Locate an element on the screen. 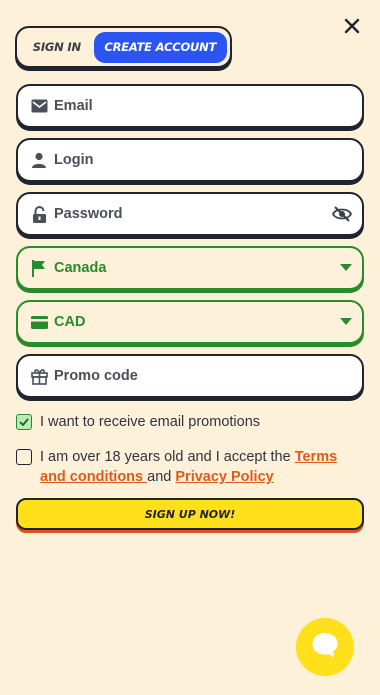 This screenshot has width=380, height=695. auth-tabs: SIGN IN CREATE ACCOUNT is located at coordinates (123, 47).